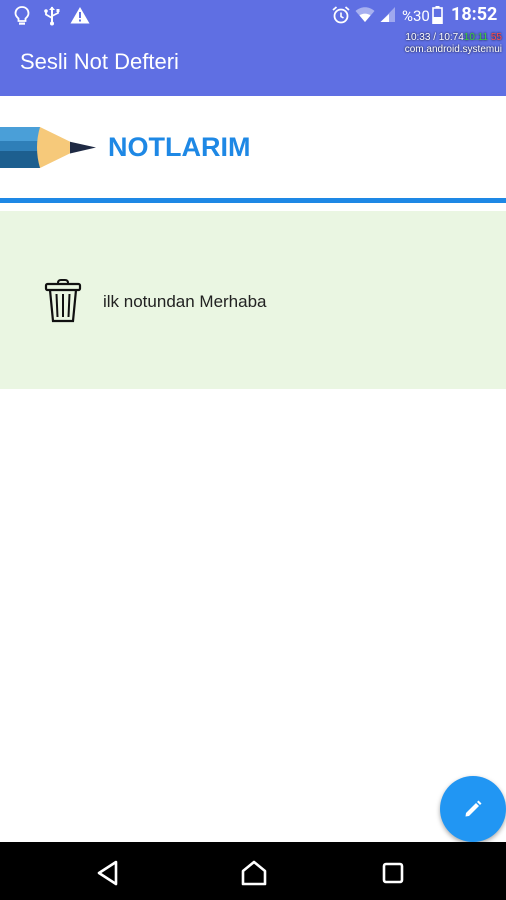 Image resolution: width=506 pixels, height=900 pixels. What do you see at coordinates (253, 147) in the screenshot?
I see `notes-header: NOTLARIM` at bounding box center [253, 147].